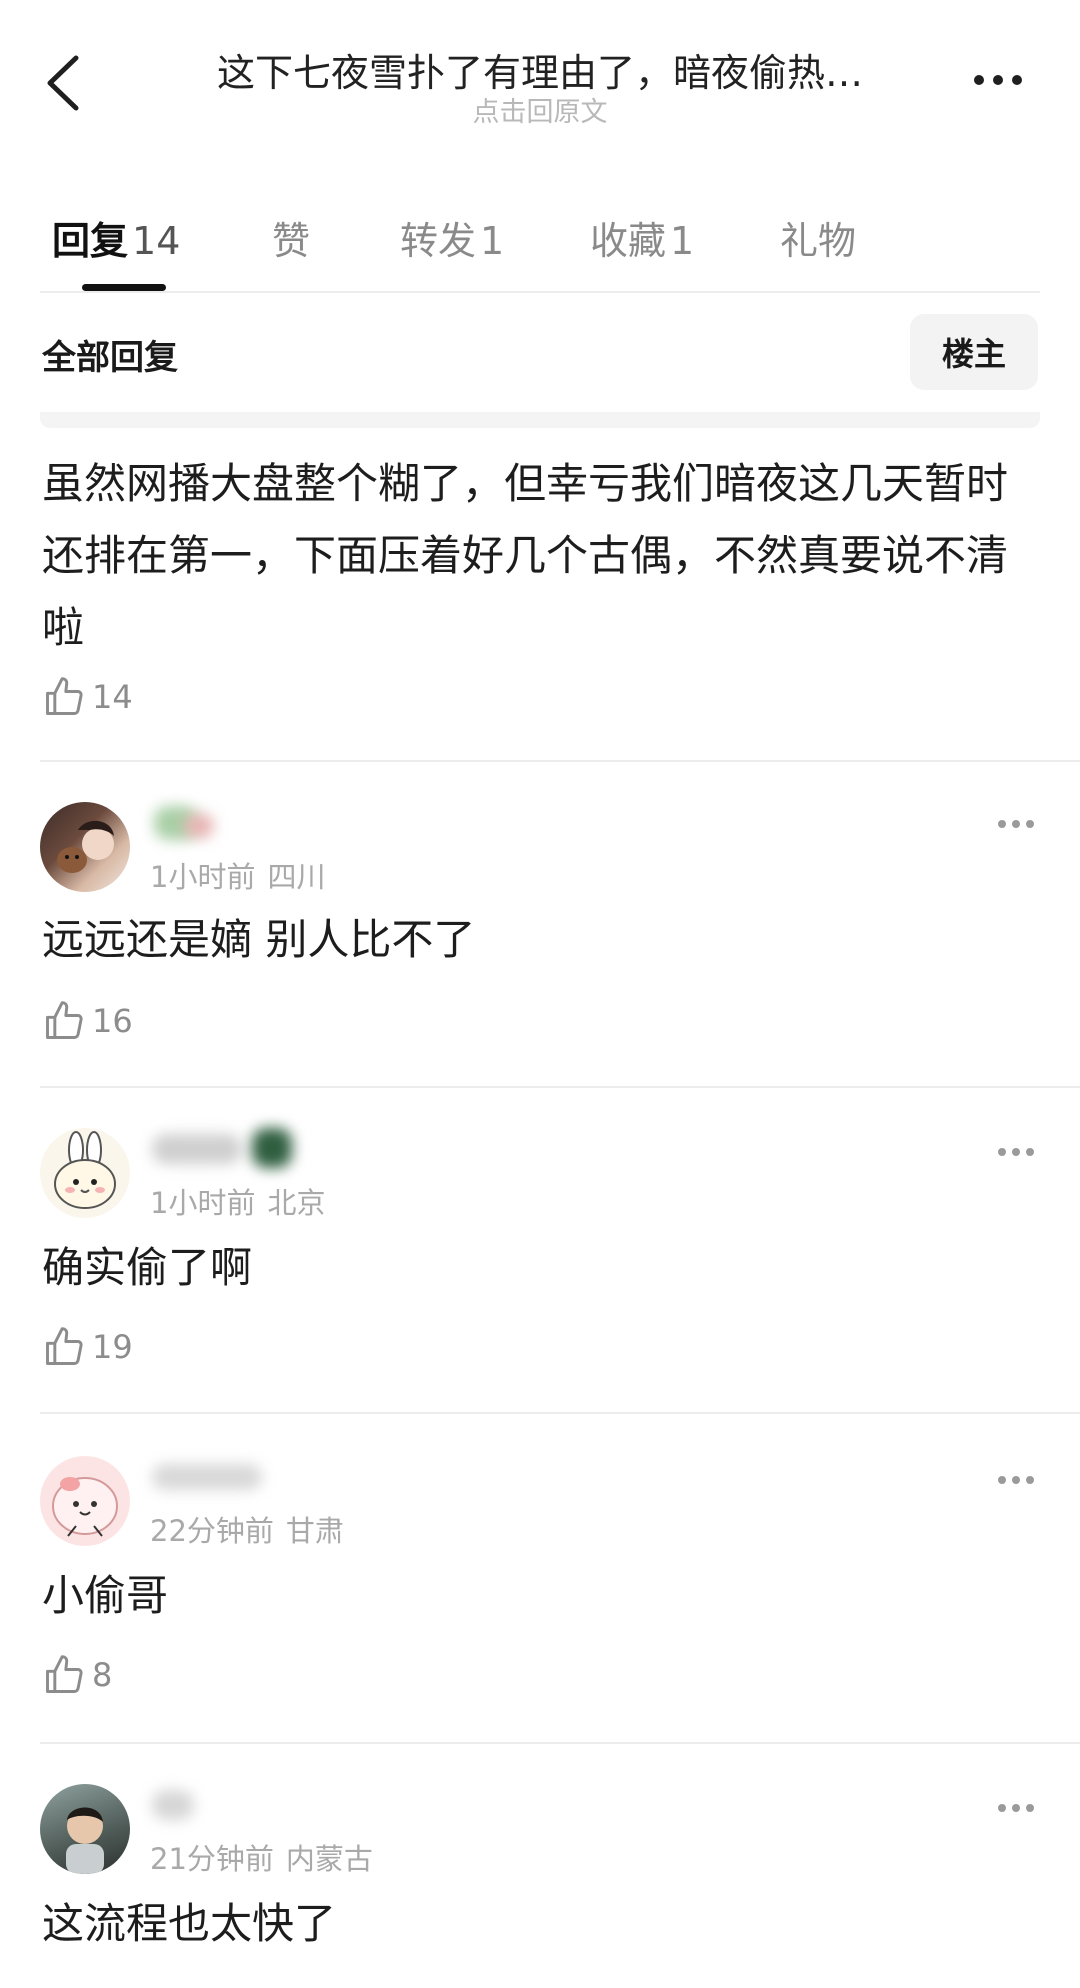  What do you see at coordinates (296, 877) in the screenshot?
I see `comment-location: 四川` at bounding box center [296, 877].